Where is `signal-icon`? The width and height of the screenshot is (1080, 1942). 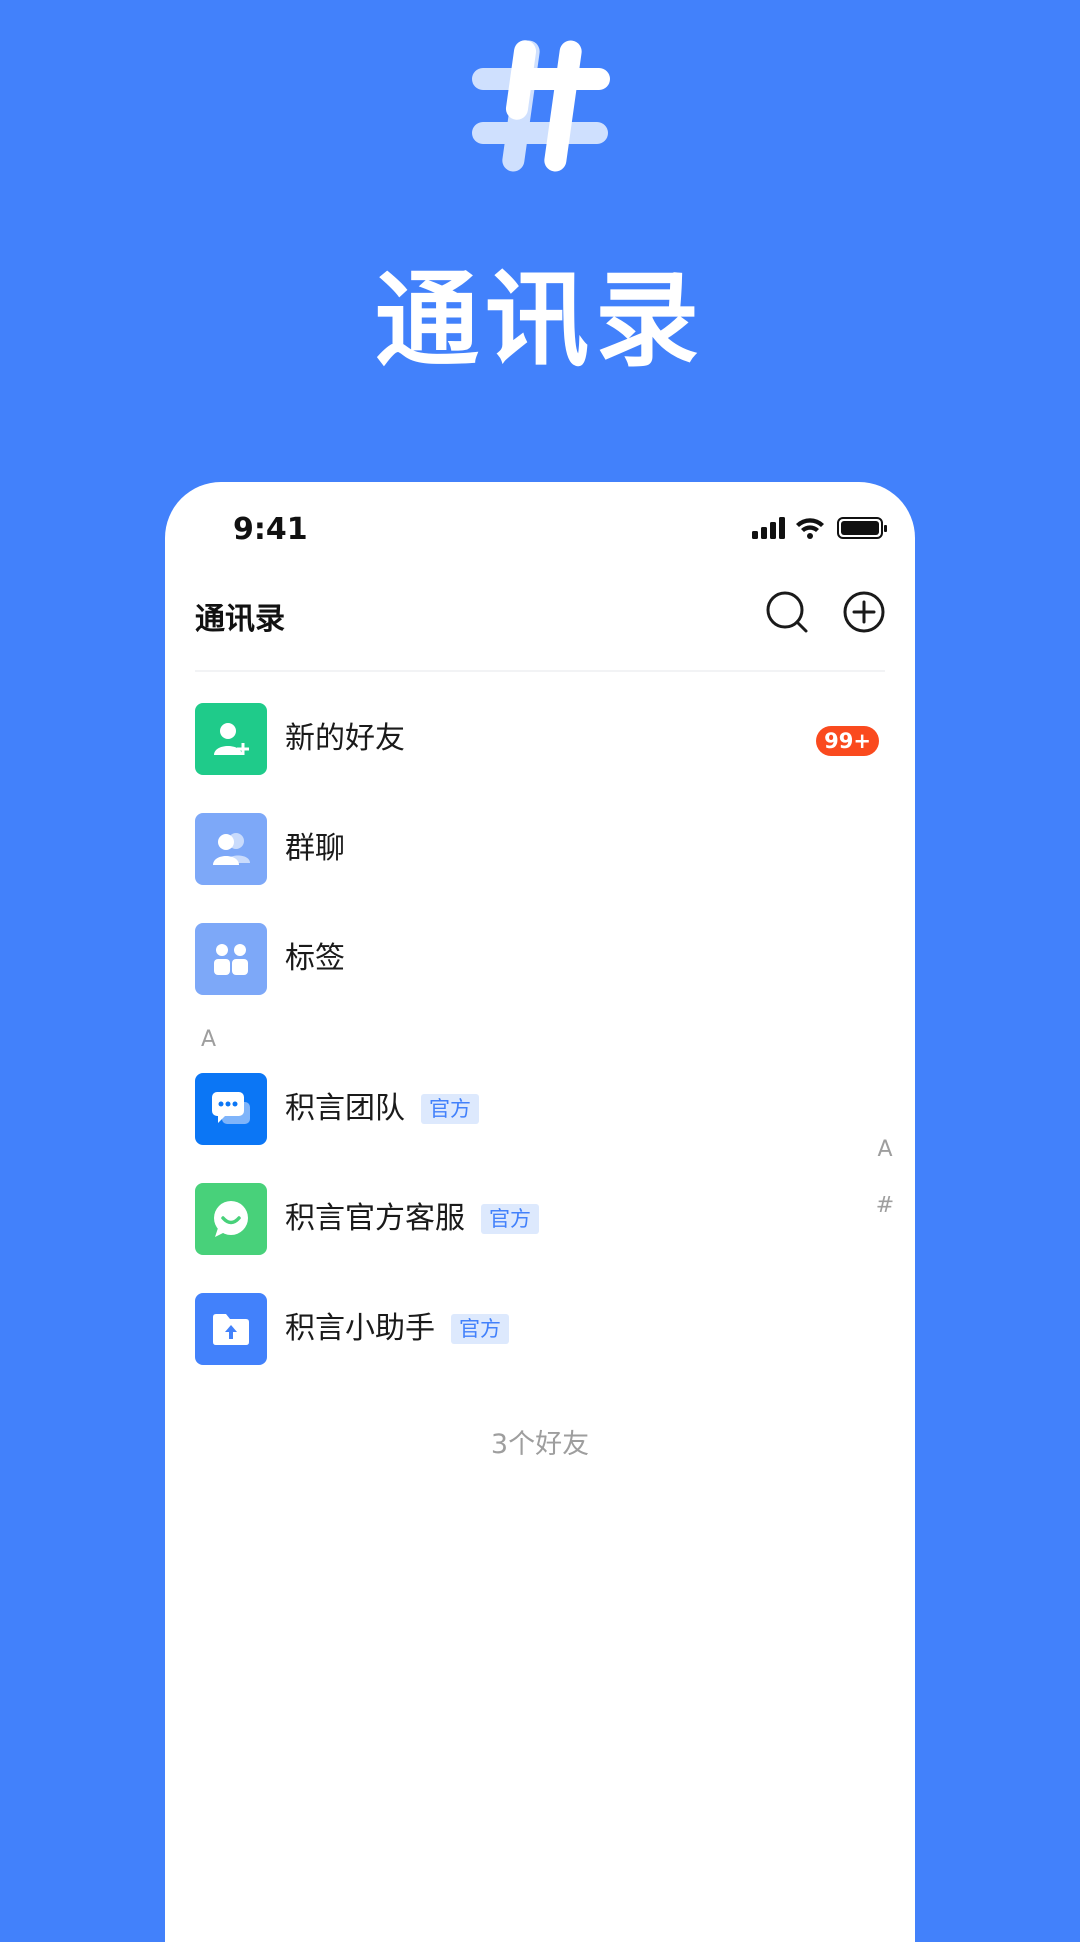
signal-icon is located at coordinates (768, 528).